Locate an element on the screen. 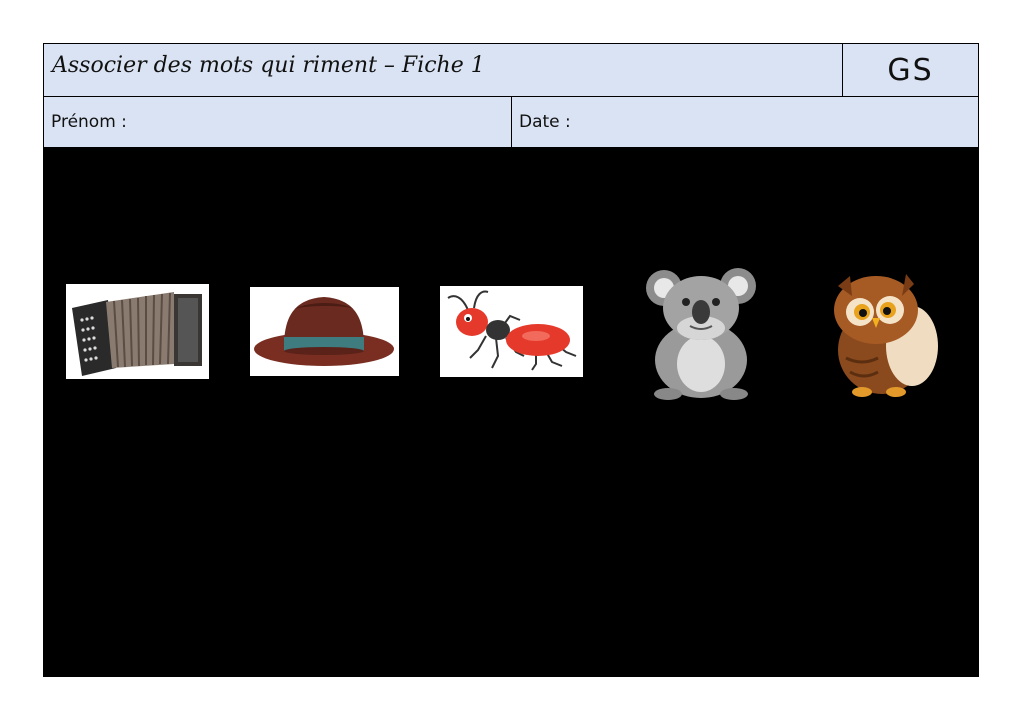 This screenshot has width=1024, height=724. info-row: Prénom : Date : is located at coordinates (511, 122).